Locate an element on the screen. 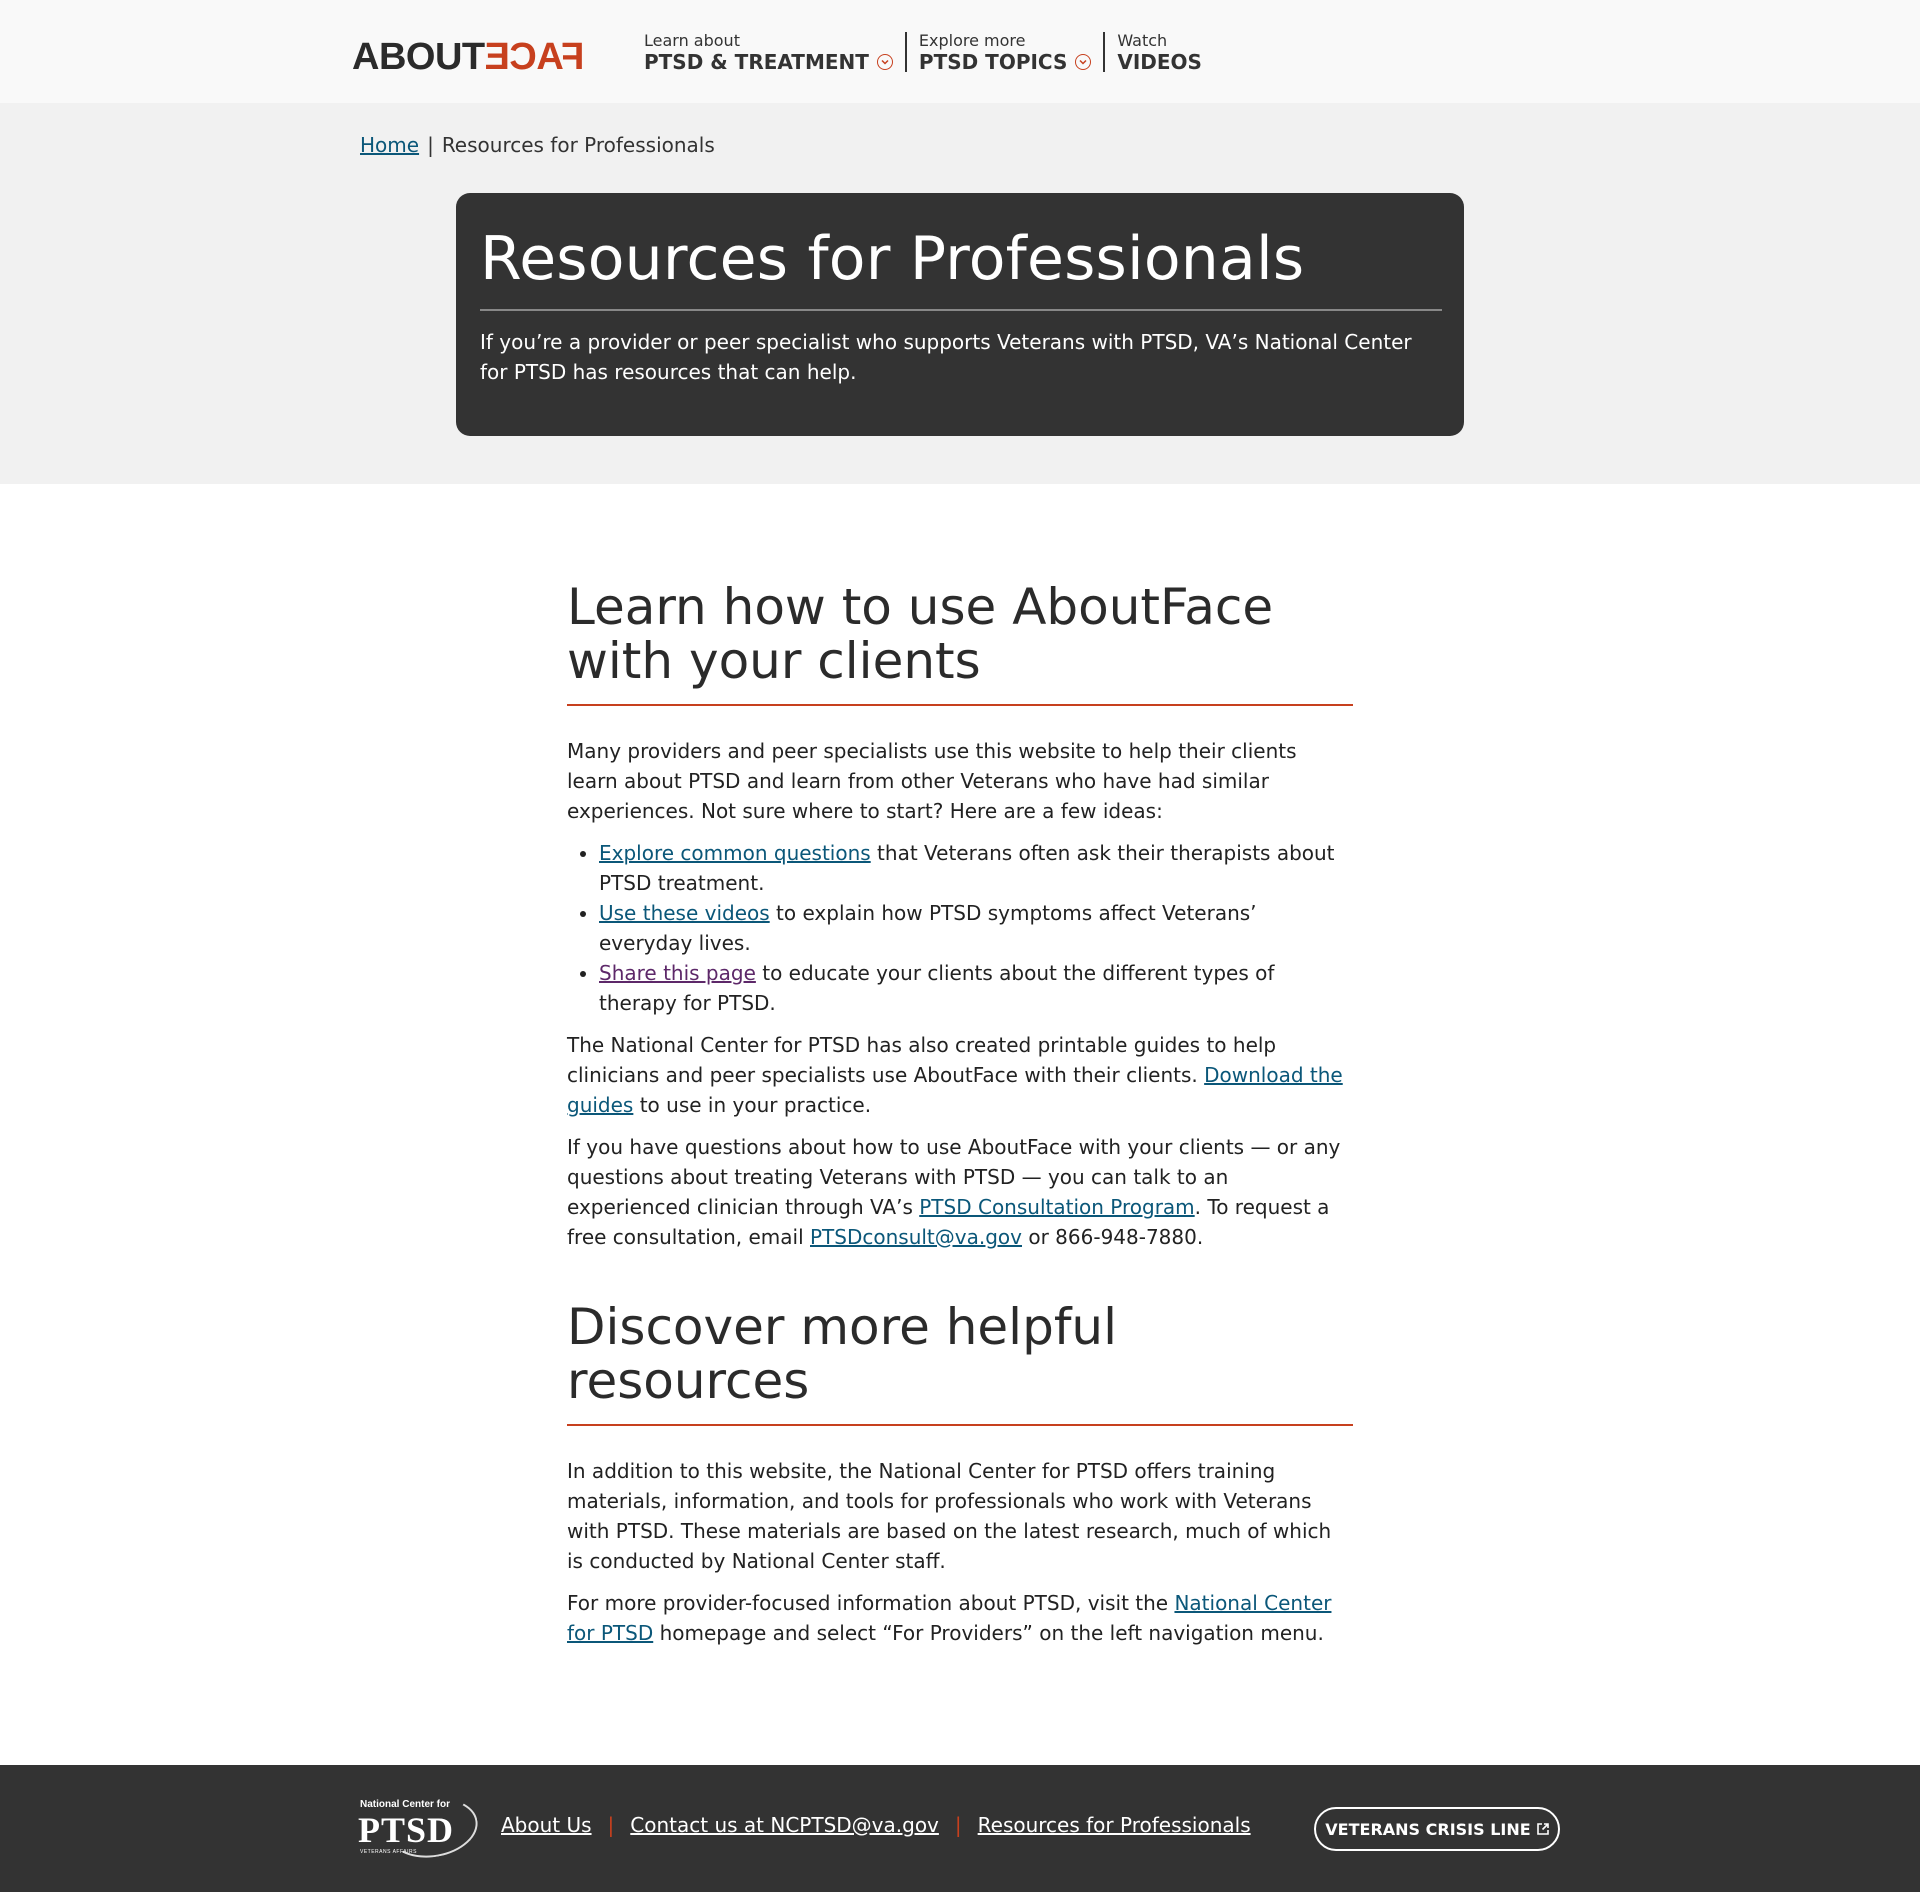 The width and height of the screenshot is (1920, 1892). breadcrumb: Home | Resources for Professionals is located at coordinates (537, 145).